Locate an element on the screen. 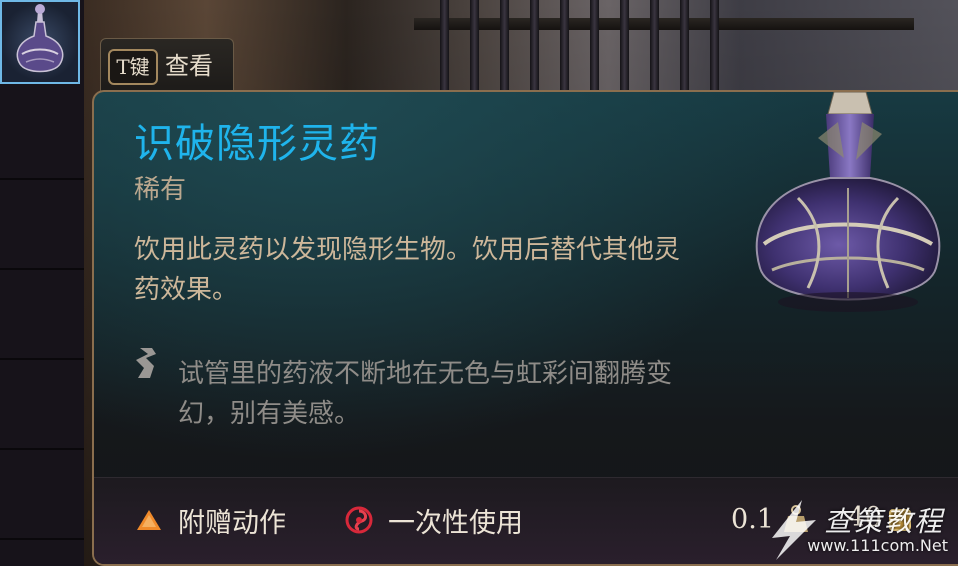 This screenshot has height=566, width=958. watermark-site: www.111com.Net is located at coordinates (877, 545).